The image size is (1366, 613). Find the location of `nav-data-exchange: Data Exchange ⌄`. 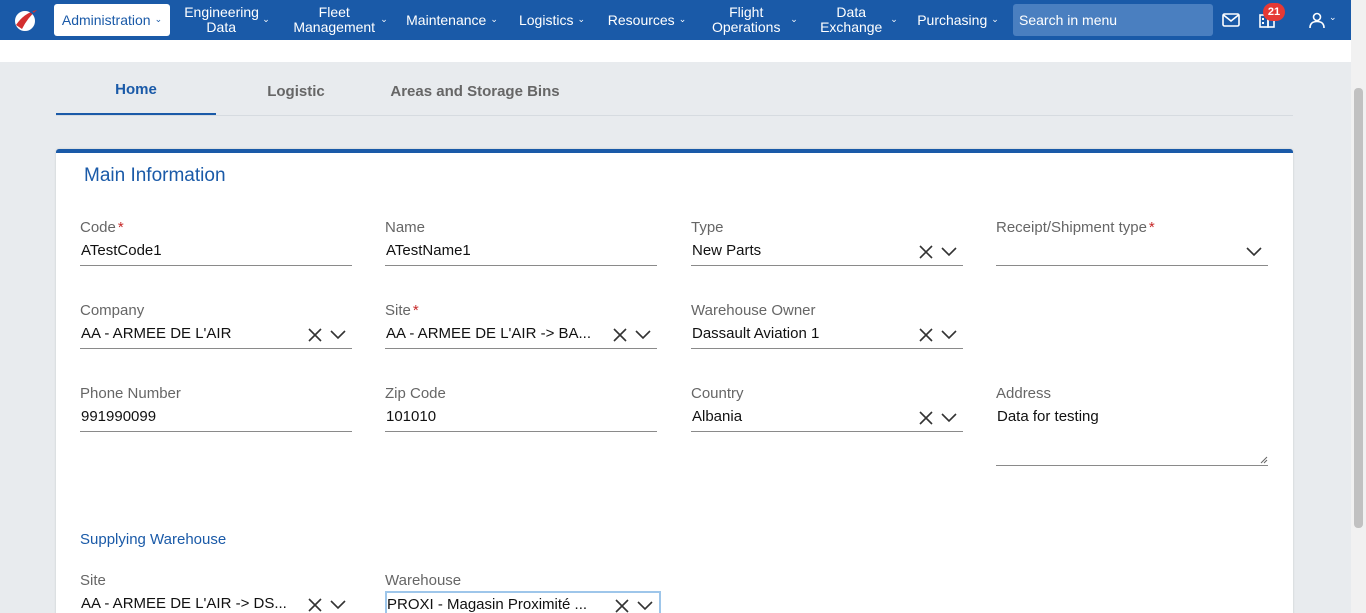

nav-data-exchange: Data Exchange ⌄ is located at coordinates (857, 20).